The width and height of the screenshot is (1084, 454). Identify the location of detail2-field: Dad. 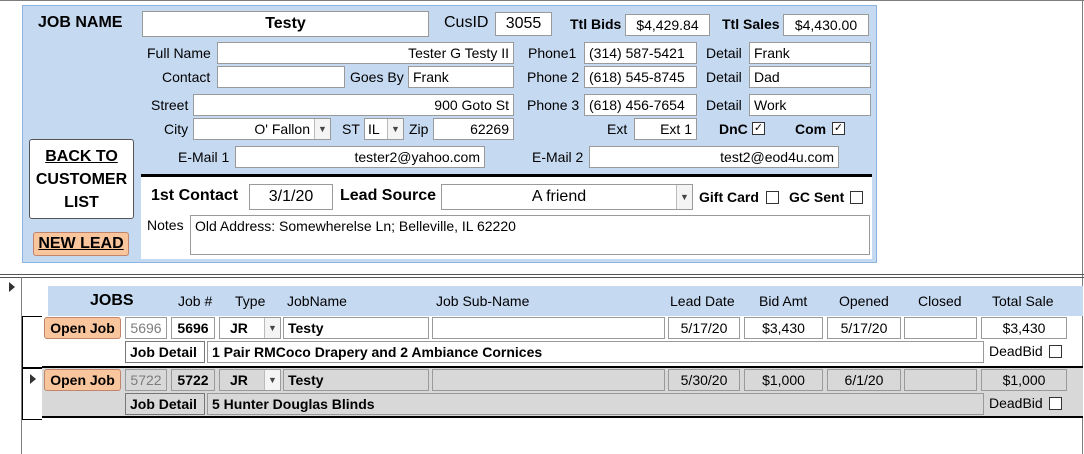
(810, 77).